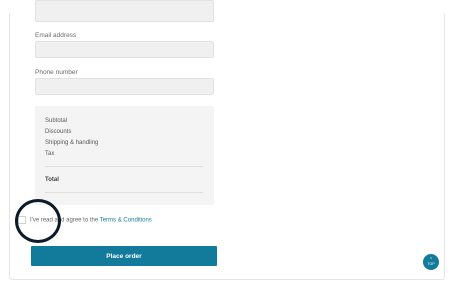 The height and width of the screenshot is (289, 450). What do you see at coordinates (124, 86) in the screenshot?
I see `phone-field` at bounding box center [124, 86].